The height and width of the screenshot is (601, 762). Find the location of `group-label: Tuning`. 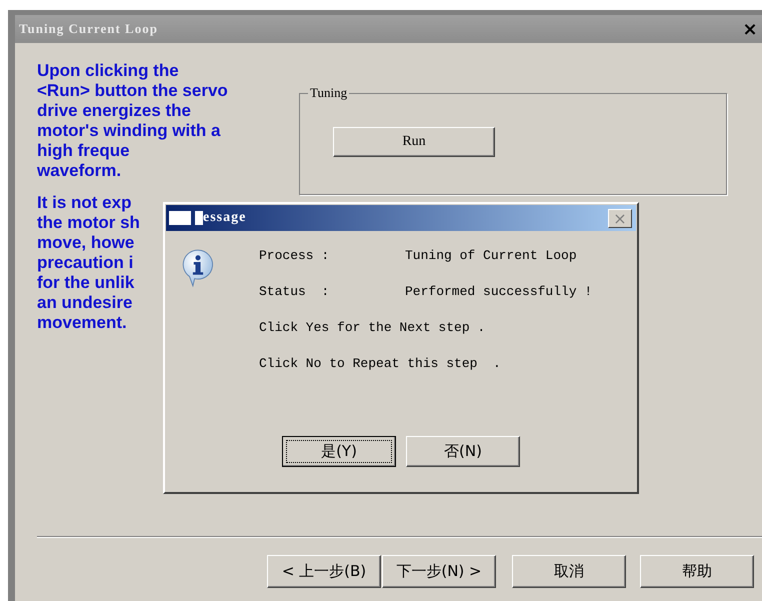

group-label: Tuning is located at coordinates (329, 93).